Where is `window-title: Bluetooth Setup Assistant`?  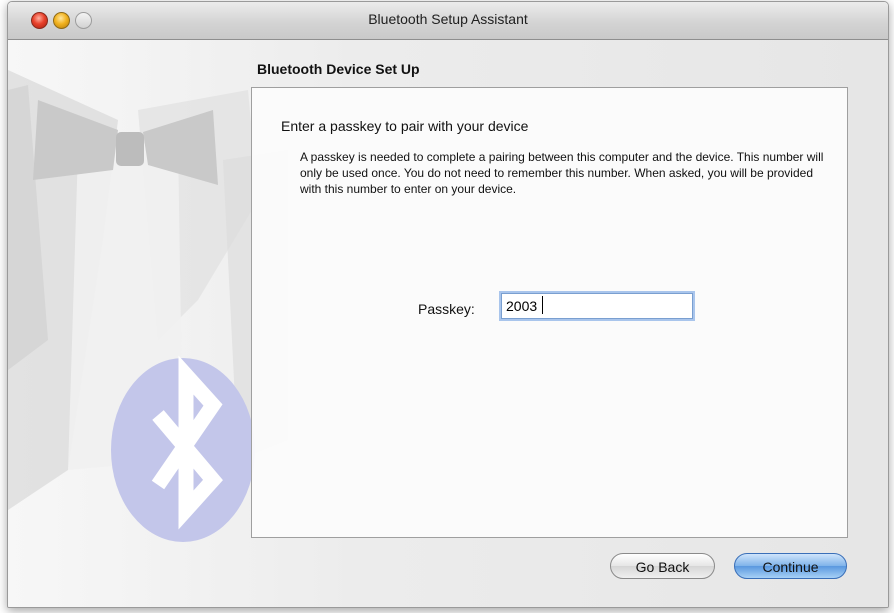
window-title: Bluetooth Setup Assistant is located at coordinates (448, 19).